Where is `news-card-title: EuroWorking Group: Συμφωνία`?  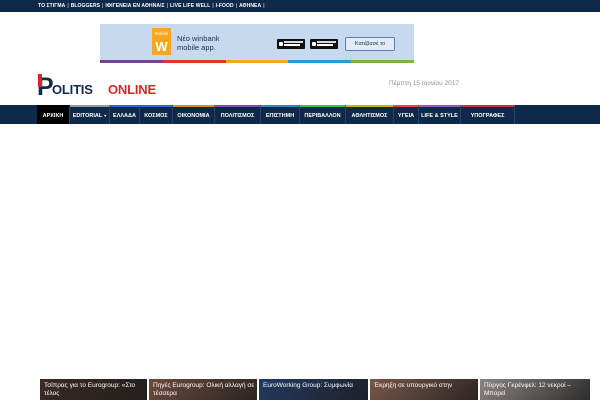
news-card-title: EuroWorking Group: Συμφωνία is located at coordinates (314, 386).